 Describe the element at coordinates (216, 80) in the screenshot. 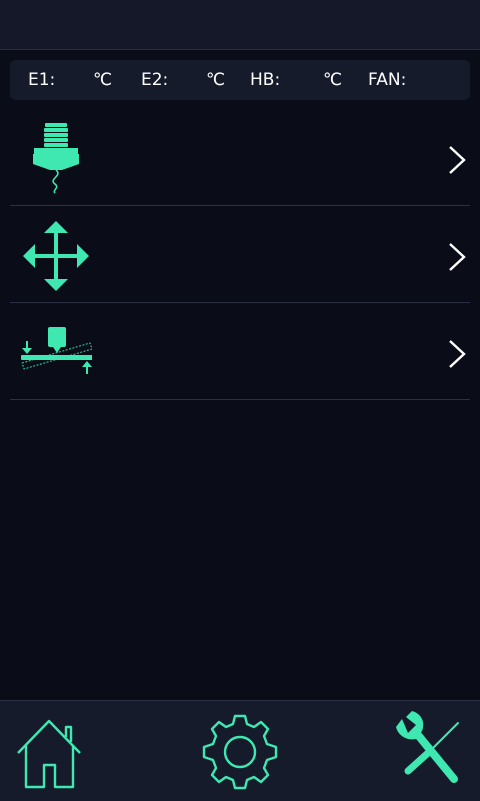

I see `e2-unit: ℃` at that location.